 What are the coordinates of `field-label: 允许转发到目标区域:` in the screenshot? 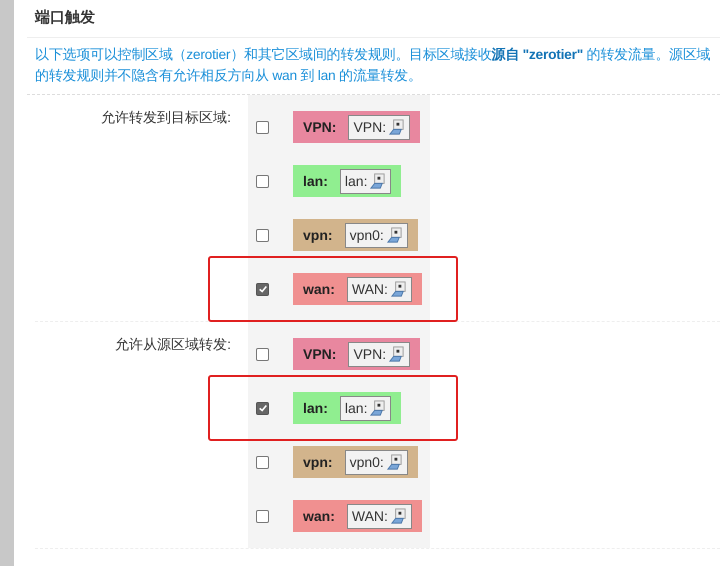 It's located at (166, 117).